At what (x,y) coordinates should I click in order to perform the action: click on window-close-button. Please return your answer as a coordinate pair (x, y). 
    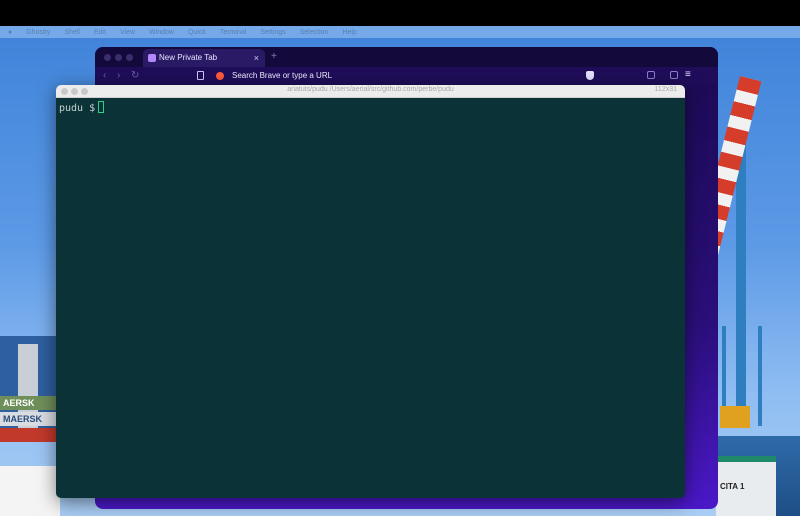
    Looking at the image, I should click on (107, 57).